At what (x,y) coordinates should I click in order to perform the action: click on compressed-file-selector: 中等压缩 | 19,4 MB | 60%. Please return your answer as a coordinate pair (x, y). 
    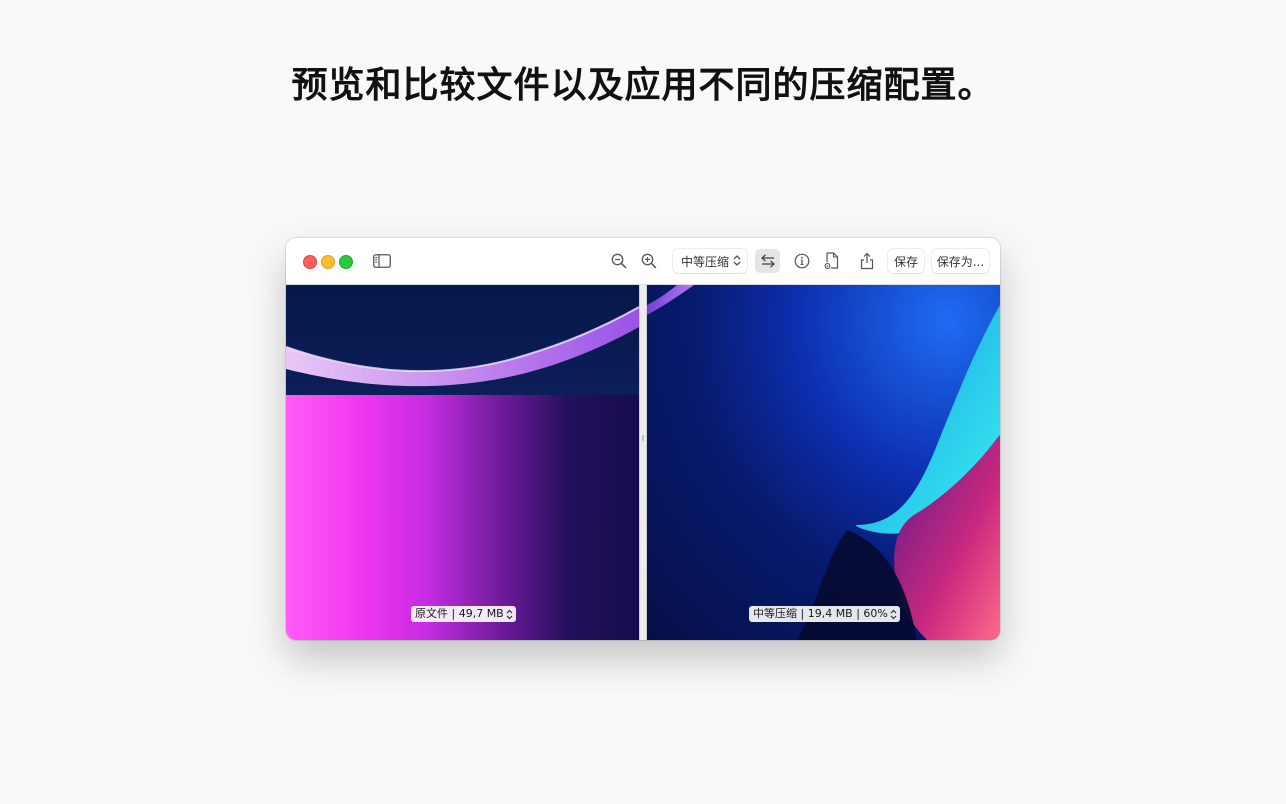
    Looking at the image, I should click on (824, 614).